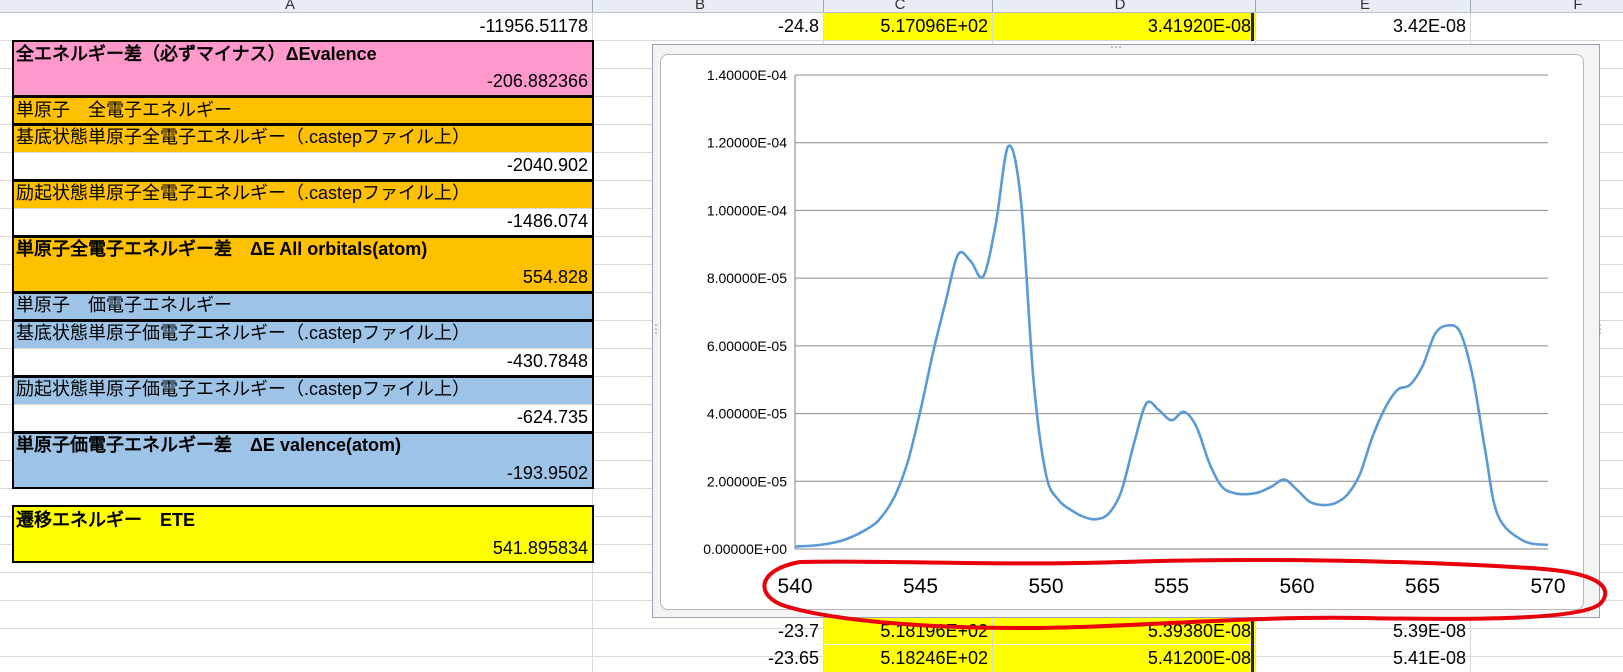 The image size is (1623, 672). Describe the element at coordinates (1578, 6) in the screenshot. I see `column-header-f: F` at that location.